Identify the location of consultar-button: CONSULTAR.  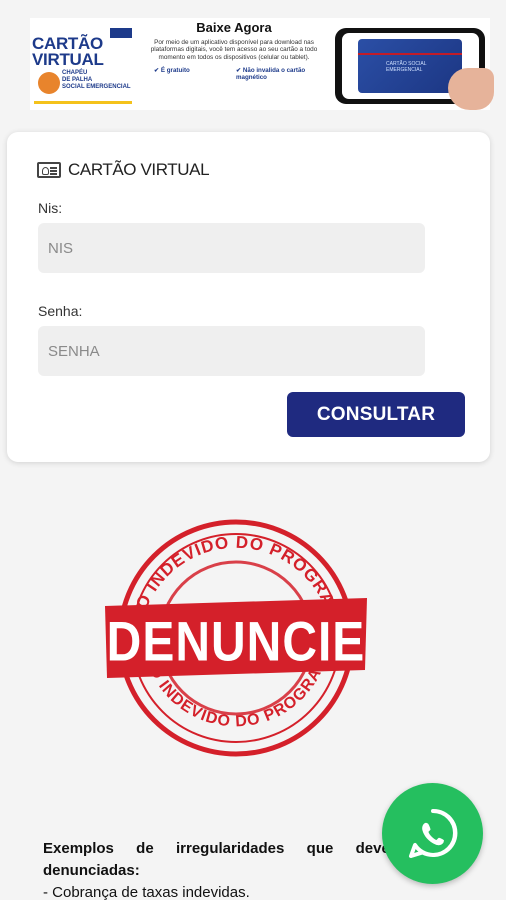
(376, 414).